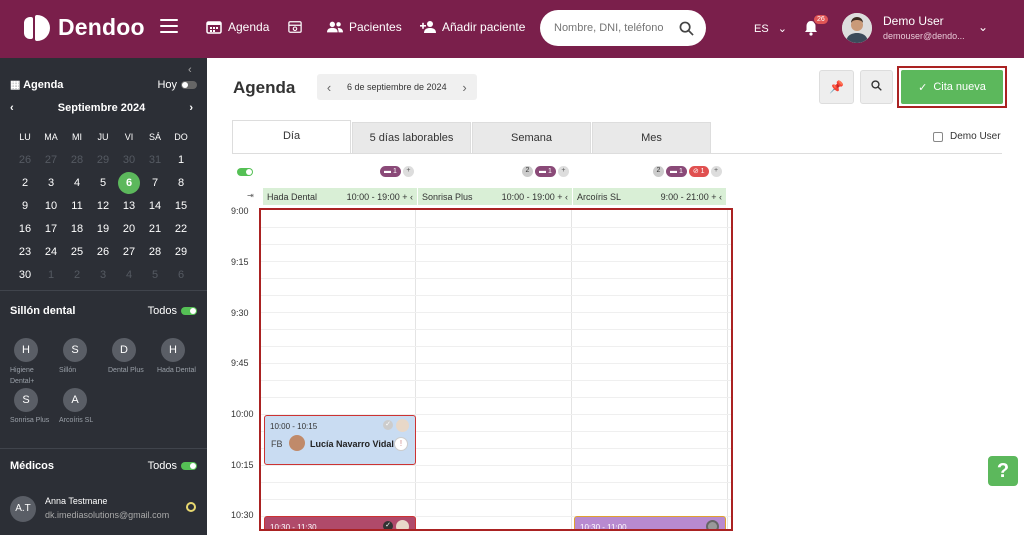 Image resolution: width=1024 pixels, height=535 pixels. Describe the element at coordinates (952, 87) in the screenshot. I see `new-appointment-button: ✓ Cita nueva` at that location.